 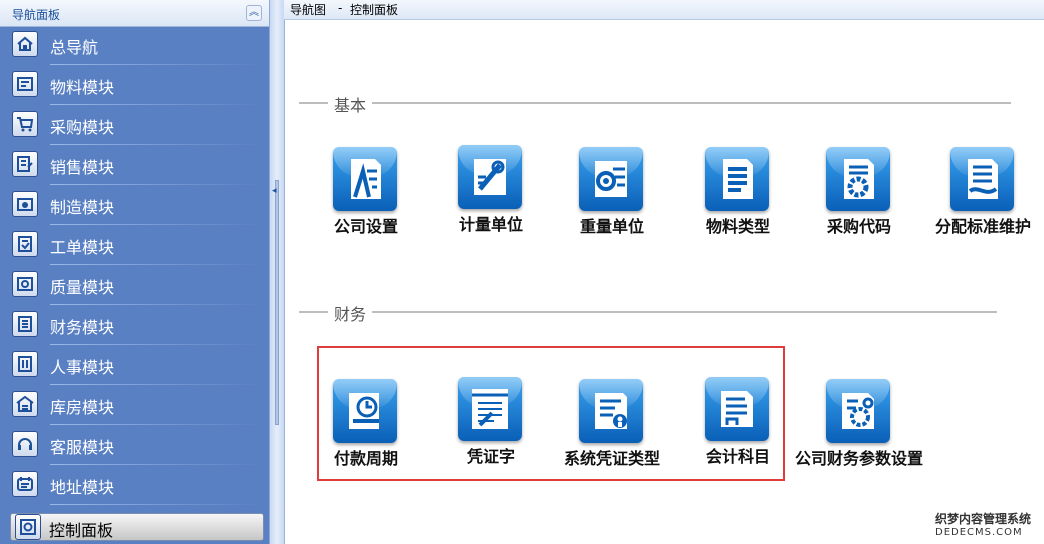 I want to click on breadcrumb-root: 导航图, so click(x=308, y=9).